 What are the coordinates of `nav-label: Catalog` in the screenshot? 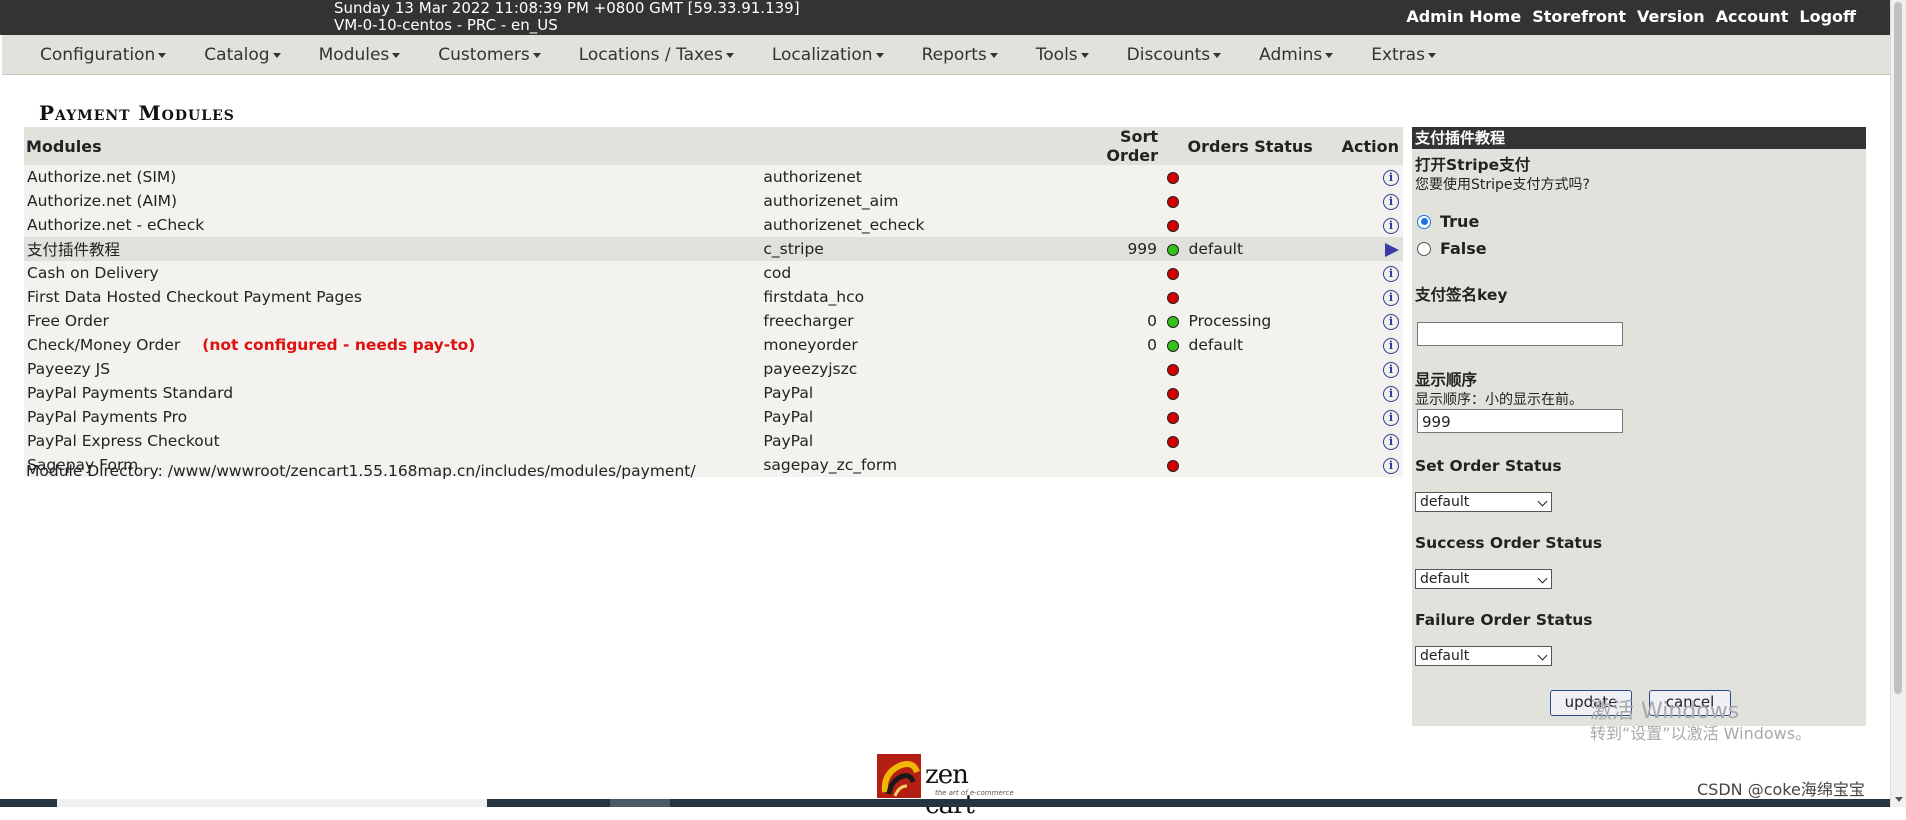 It's located at (237, 55).